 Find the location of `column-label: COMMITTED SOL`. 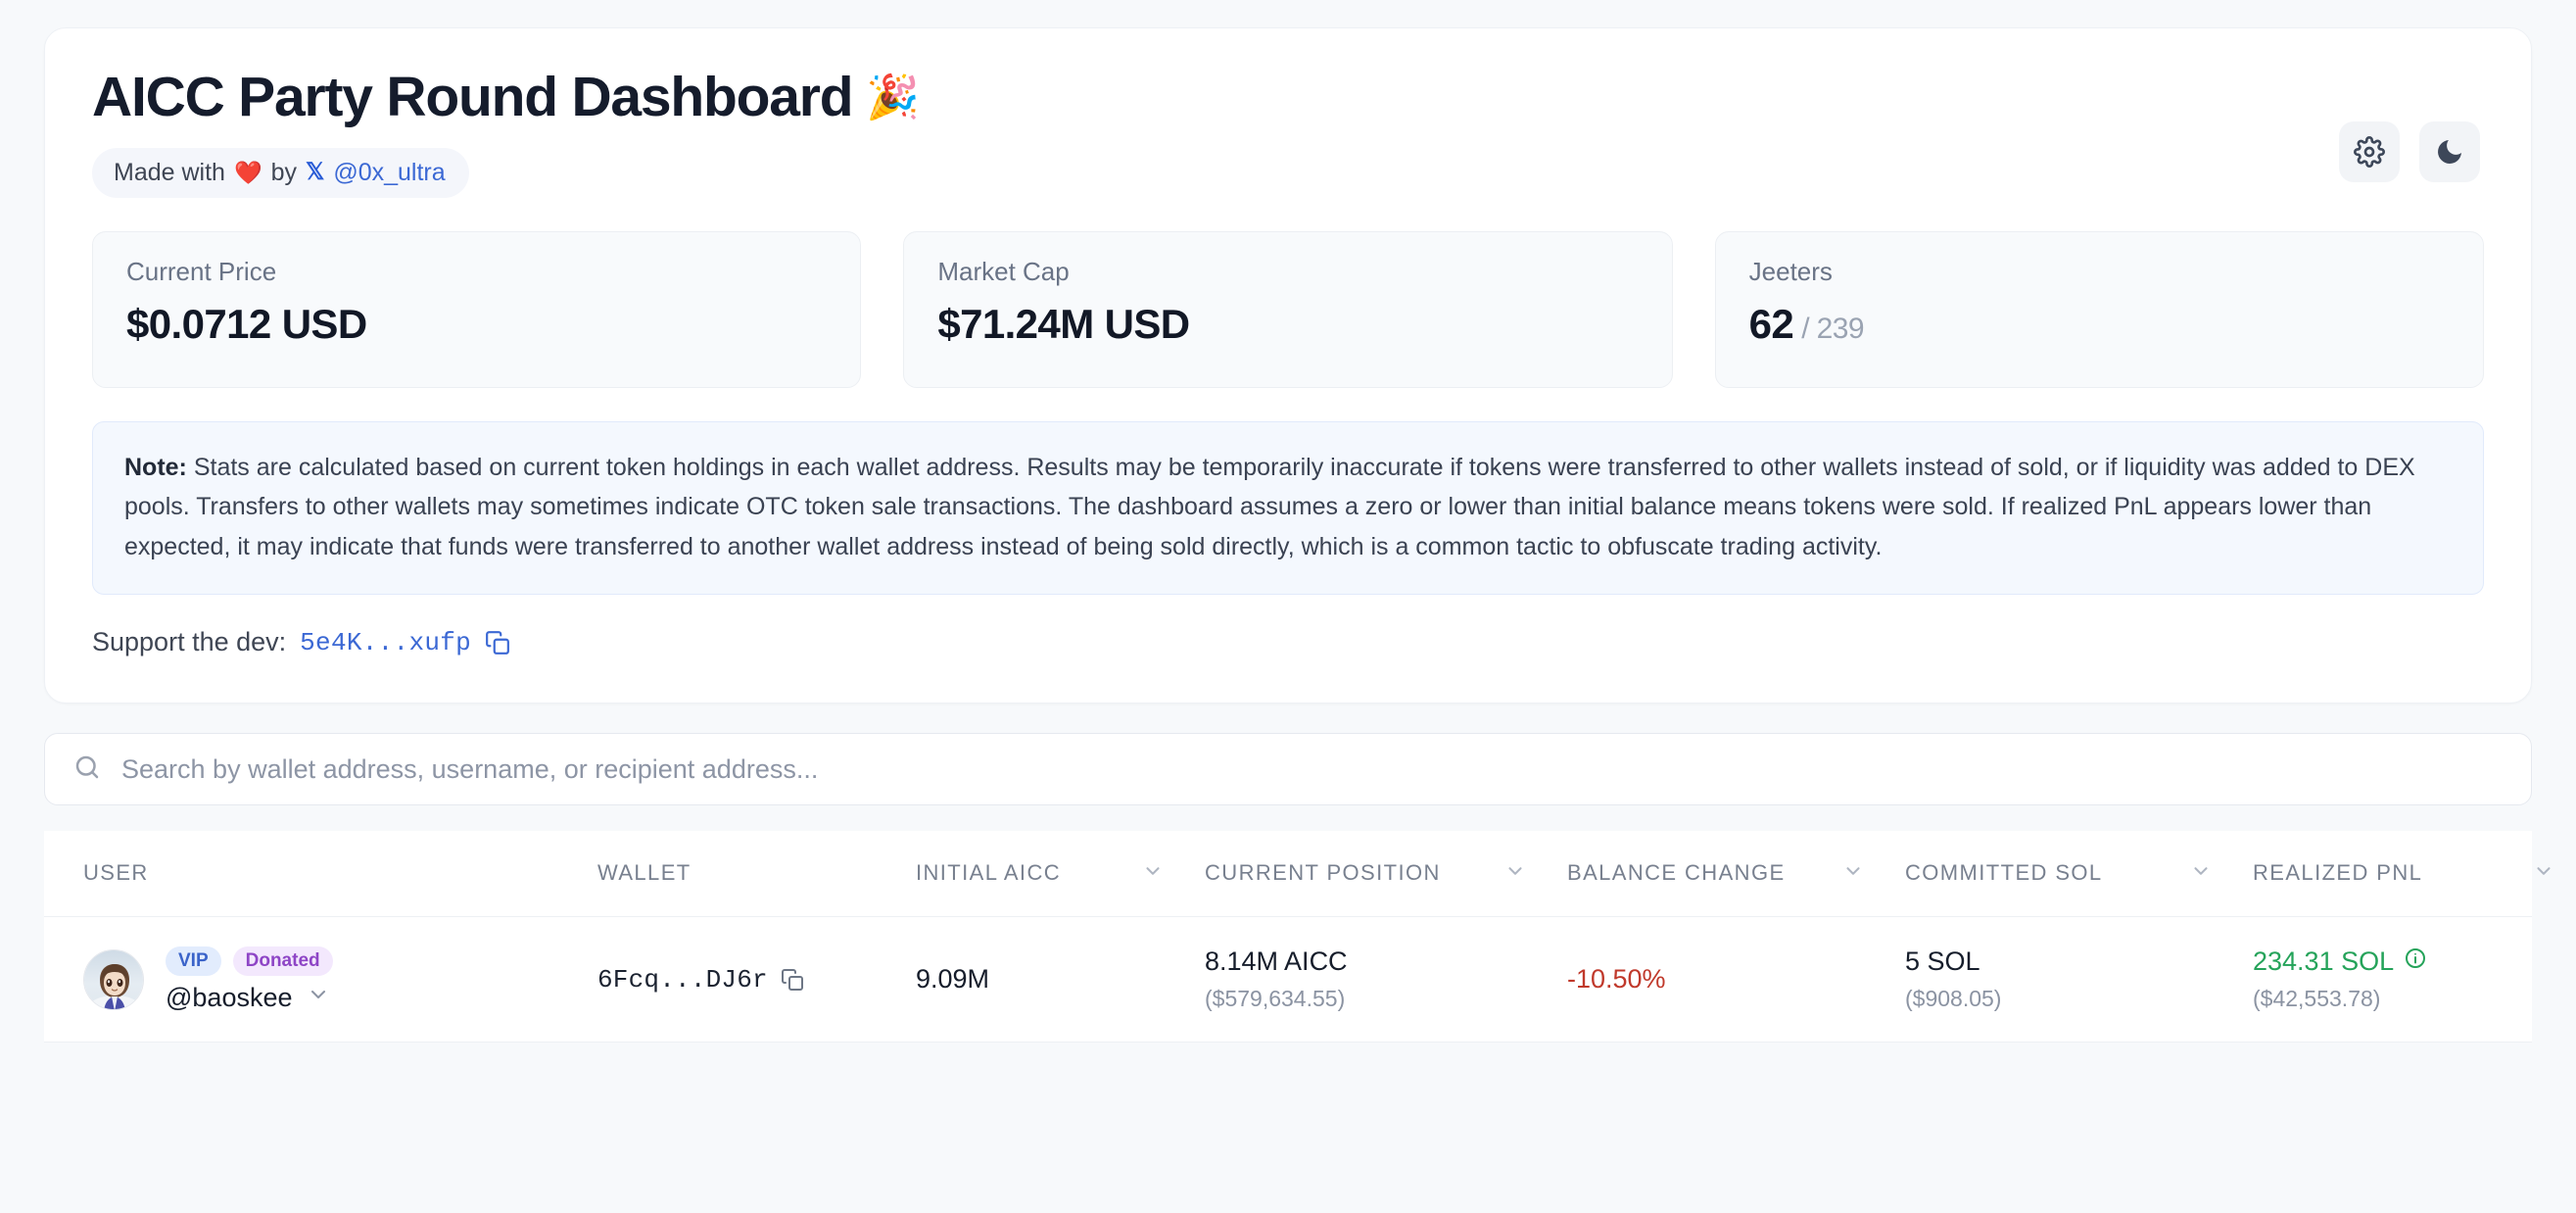

column-label: COMMITTED SOL is located at coordinates (2004, 873).